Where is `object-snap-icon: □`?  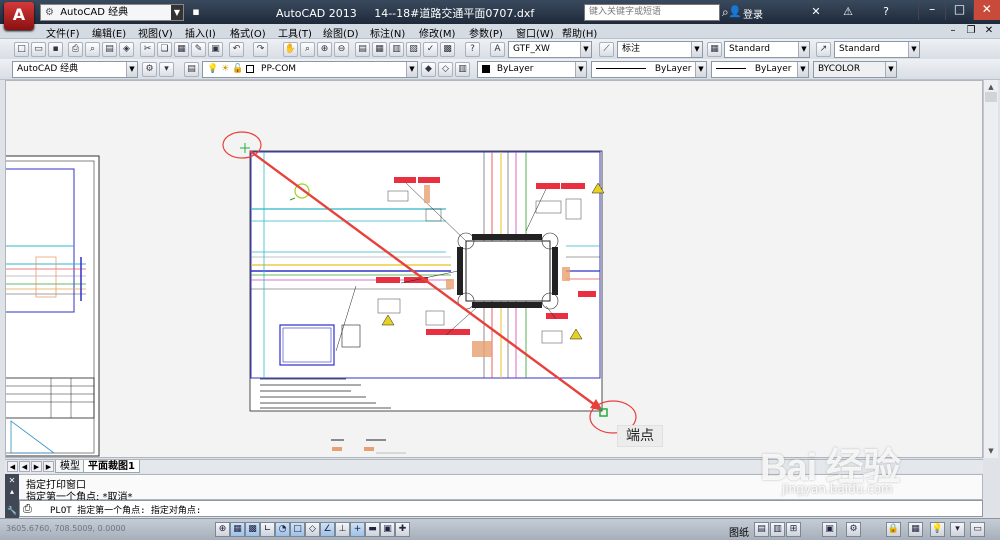 object-snap-icon: □ is located at coordinates (297, 529).